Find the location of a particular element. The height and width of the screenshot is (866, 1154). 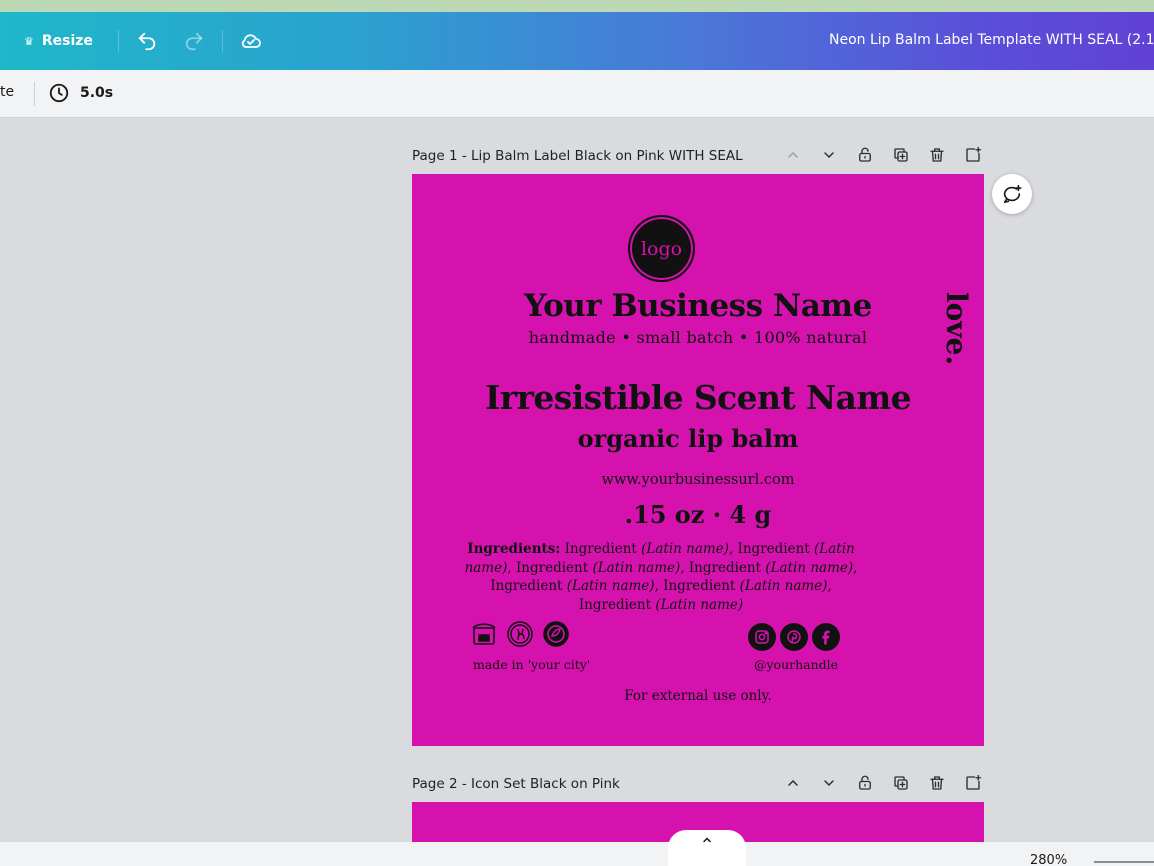

social-icons is located at coordinates (794, 637).